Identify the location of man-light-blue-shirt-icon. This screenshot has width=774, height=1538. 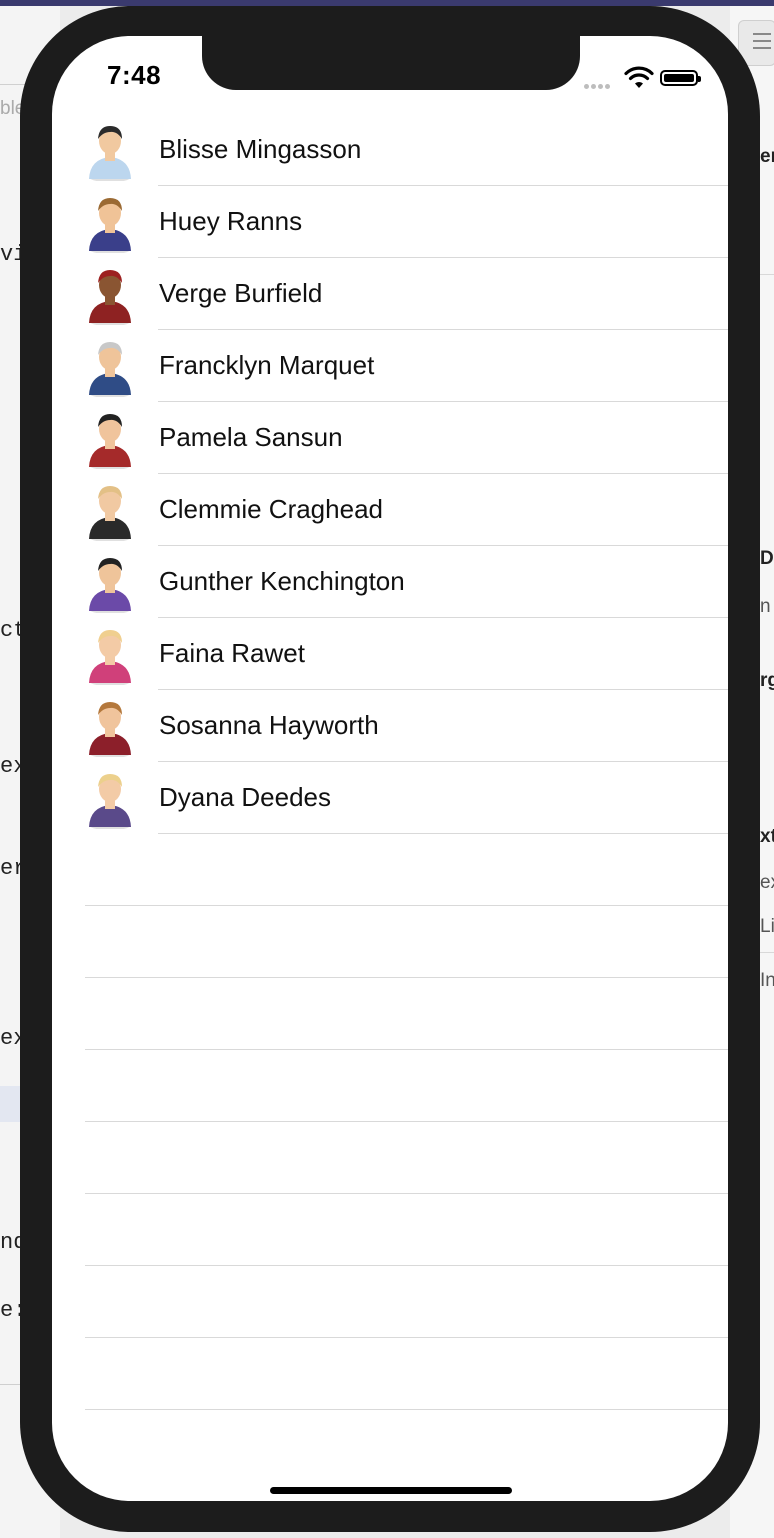
(110, 151).